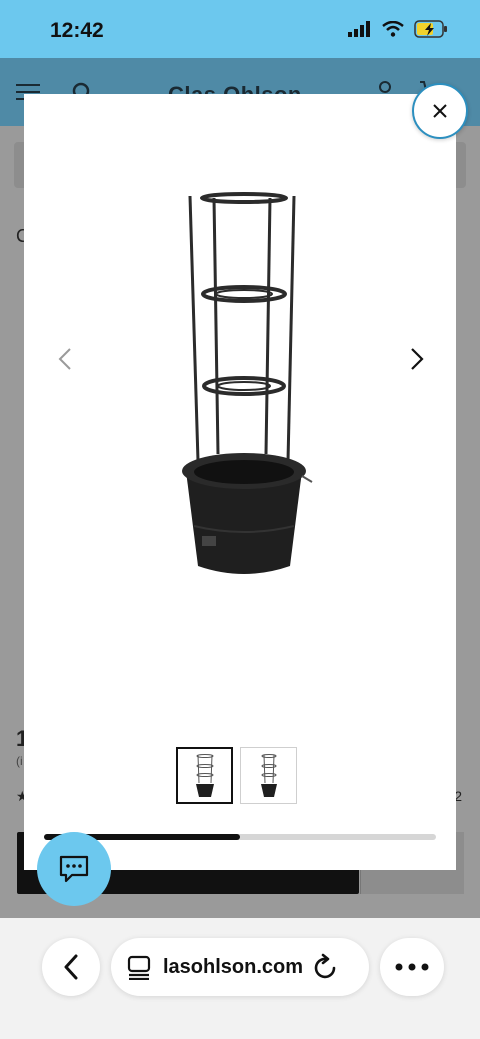  I want to click on reload-icon, so click(326, 967).